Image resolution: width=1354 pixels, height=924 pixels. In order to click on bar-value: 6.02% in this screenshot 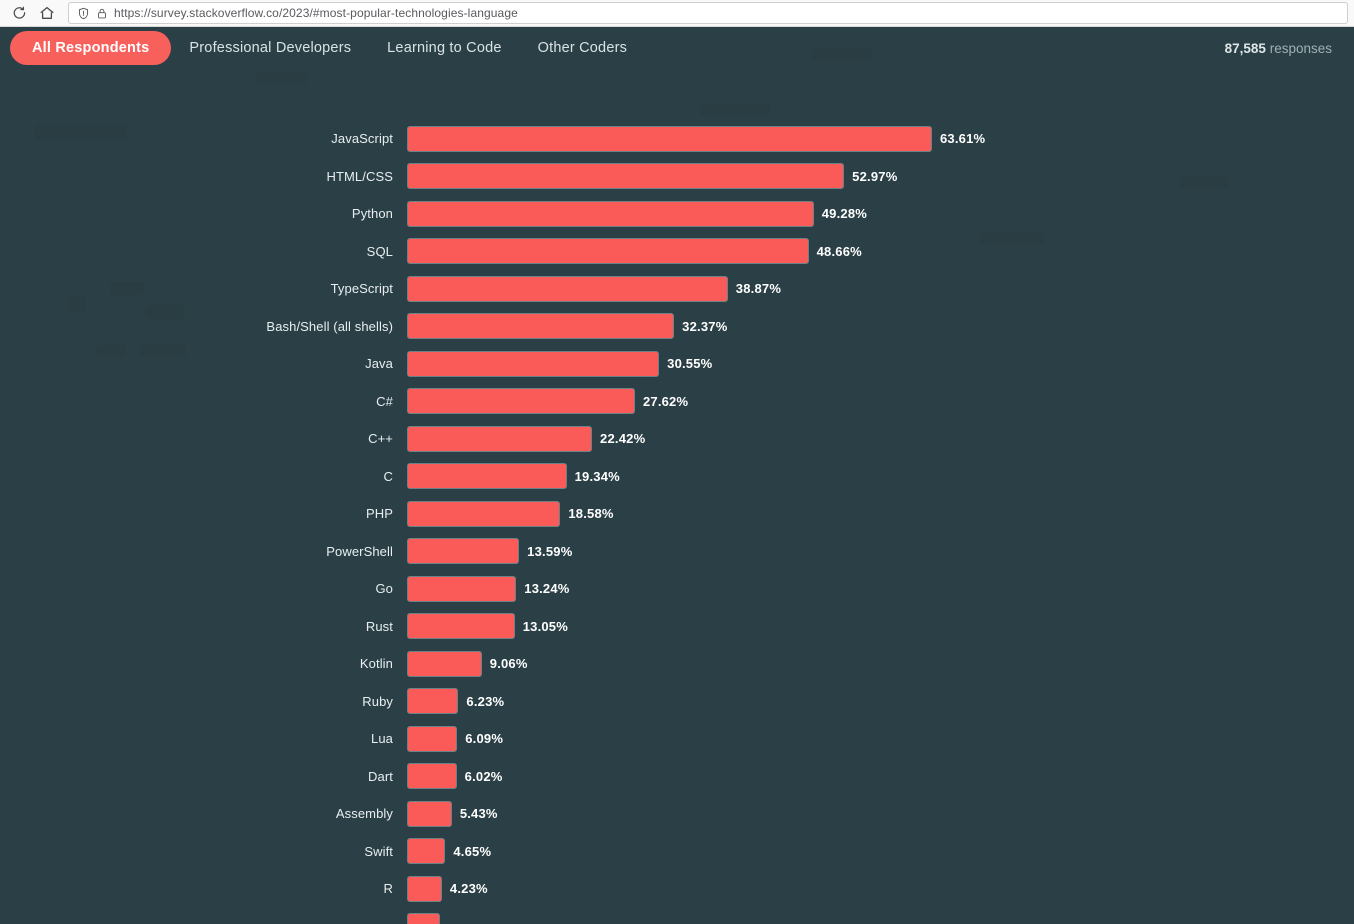, I will do `click(483, 776)`.